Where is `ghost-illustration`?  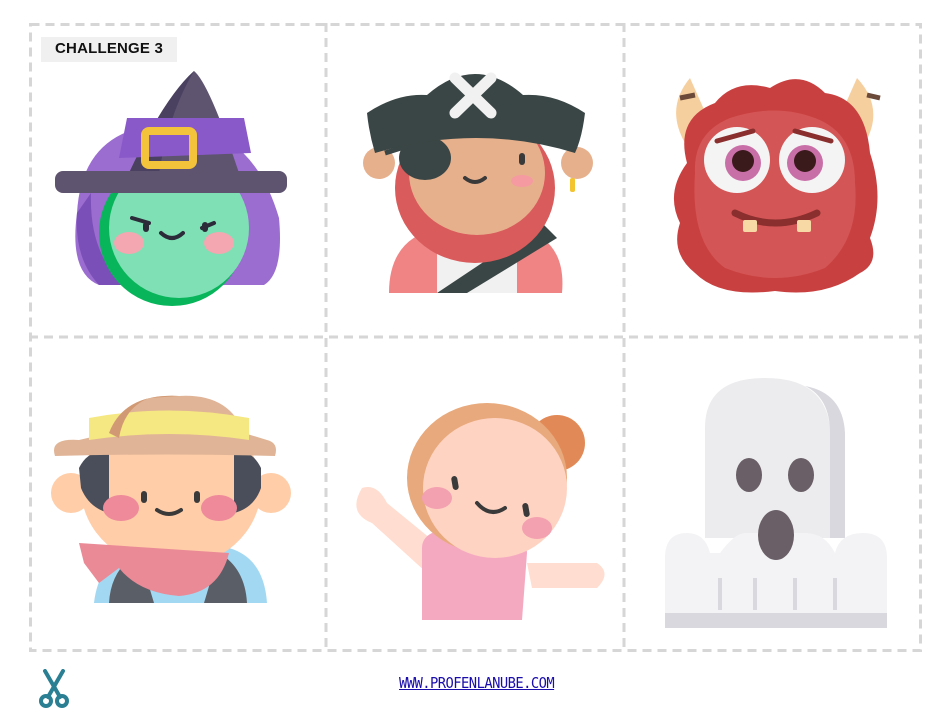 ghost-illustration is located at coordinates (776, 503).